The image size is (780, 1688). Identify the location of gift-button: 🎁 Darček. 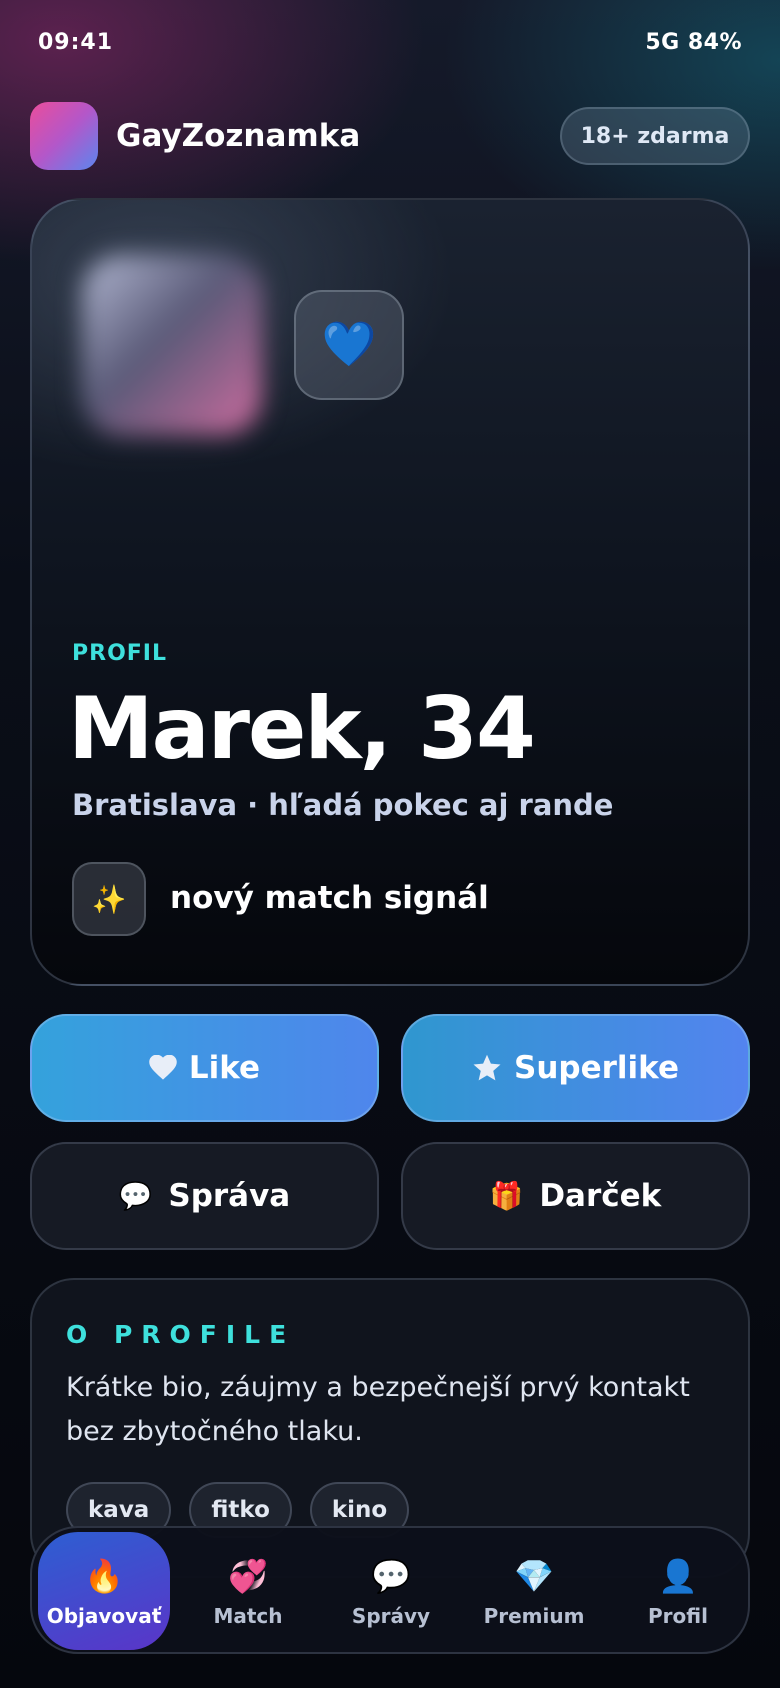
(575, 1196).